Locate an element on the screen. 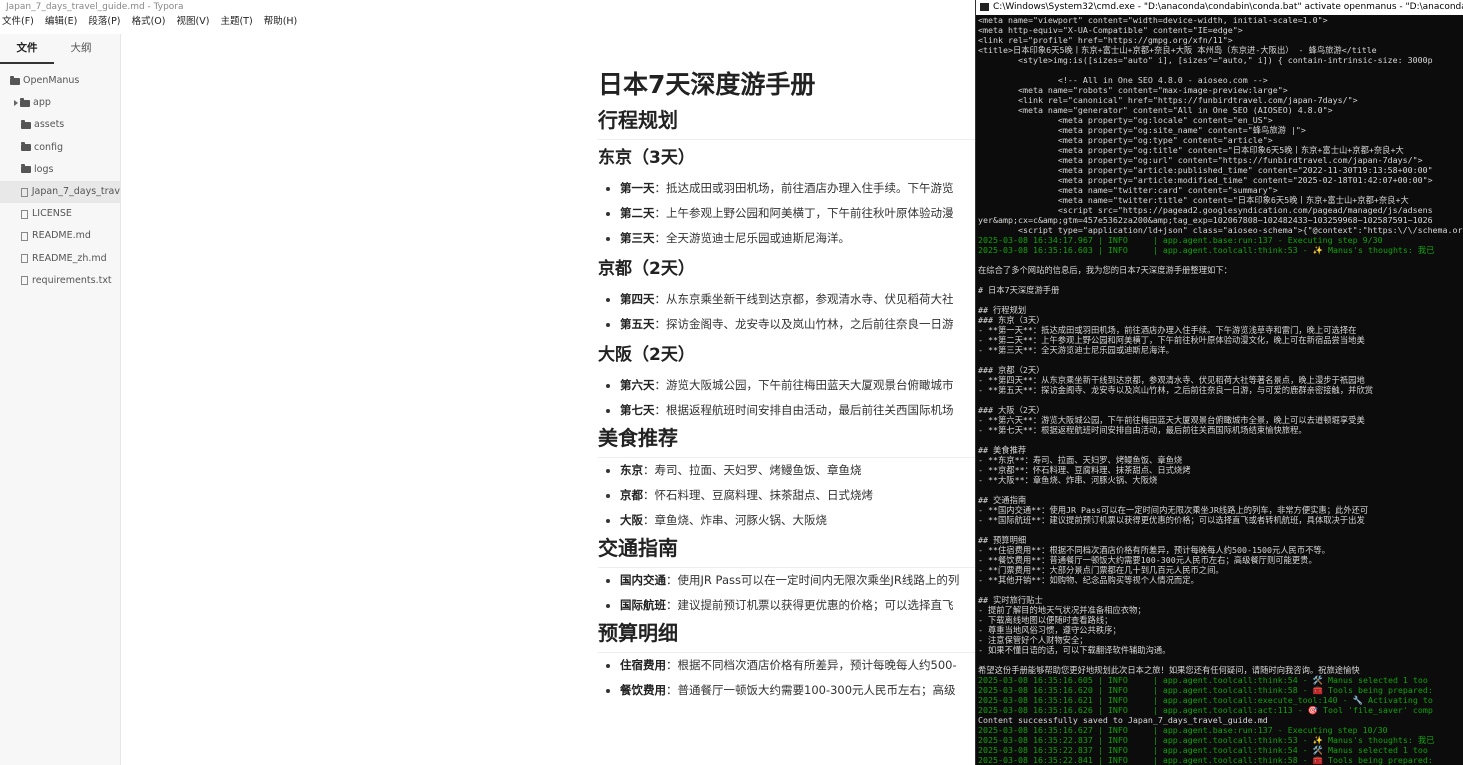 The height and width of the screenshot is (765, 1463). console-line: - **东京**：寿司、拉面、天妇罗、烤鳗鱼饭、章鱼烧 is located at coordinates (1080, 460).